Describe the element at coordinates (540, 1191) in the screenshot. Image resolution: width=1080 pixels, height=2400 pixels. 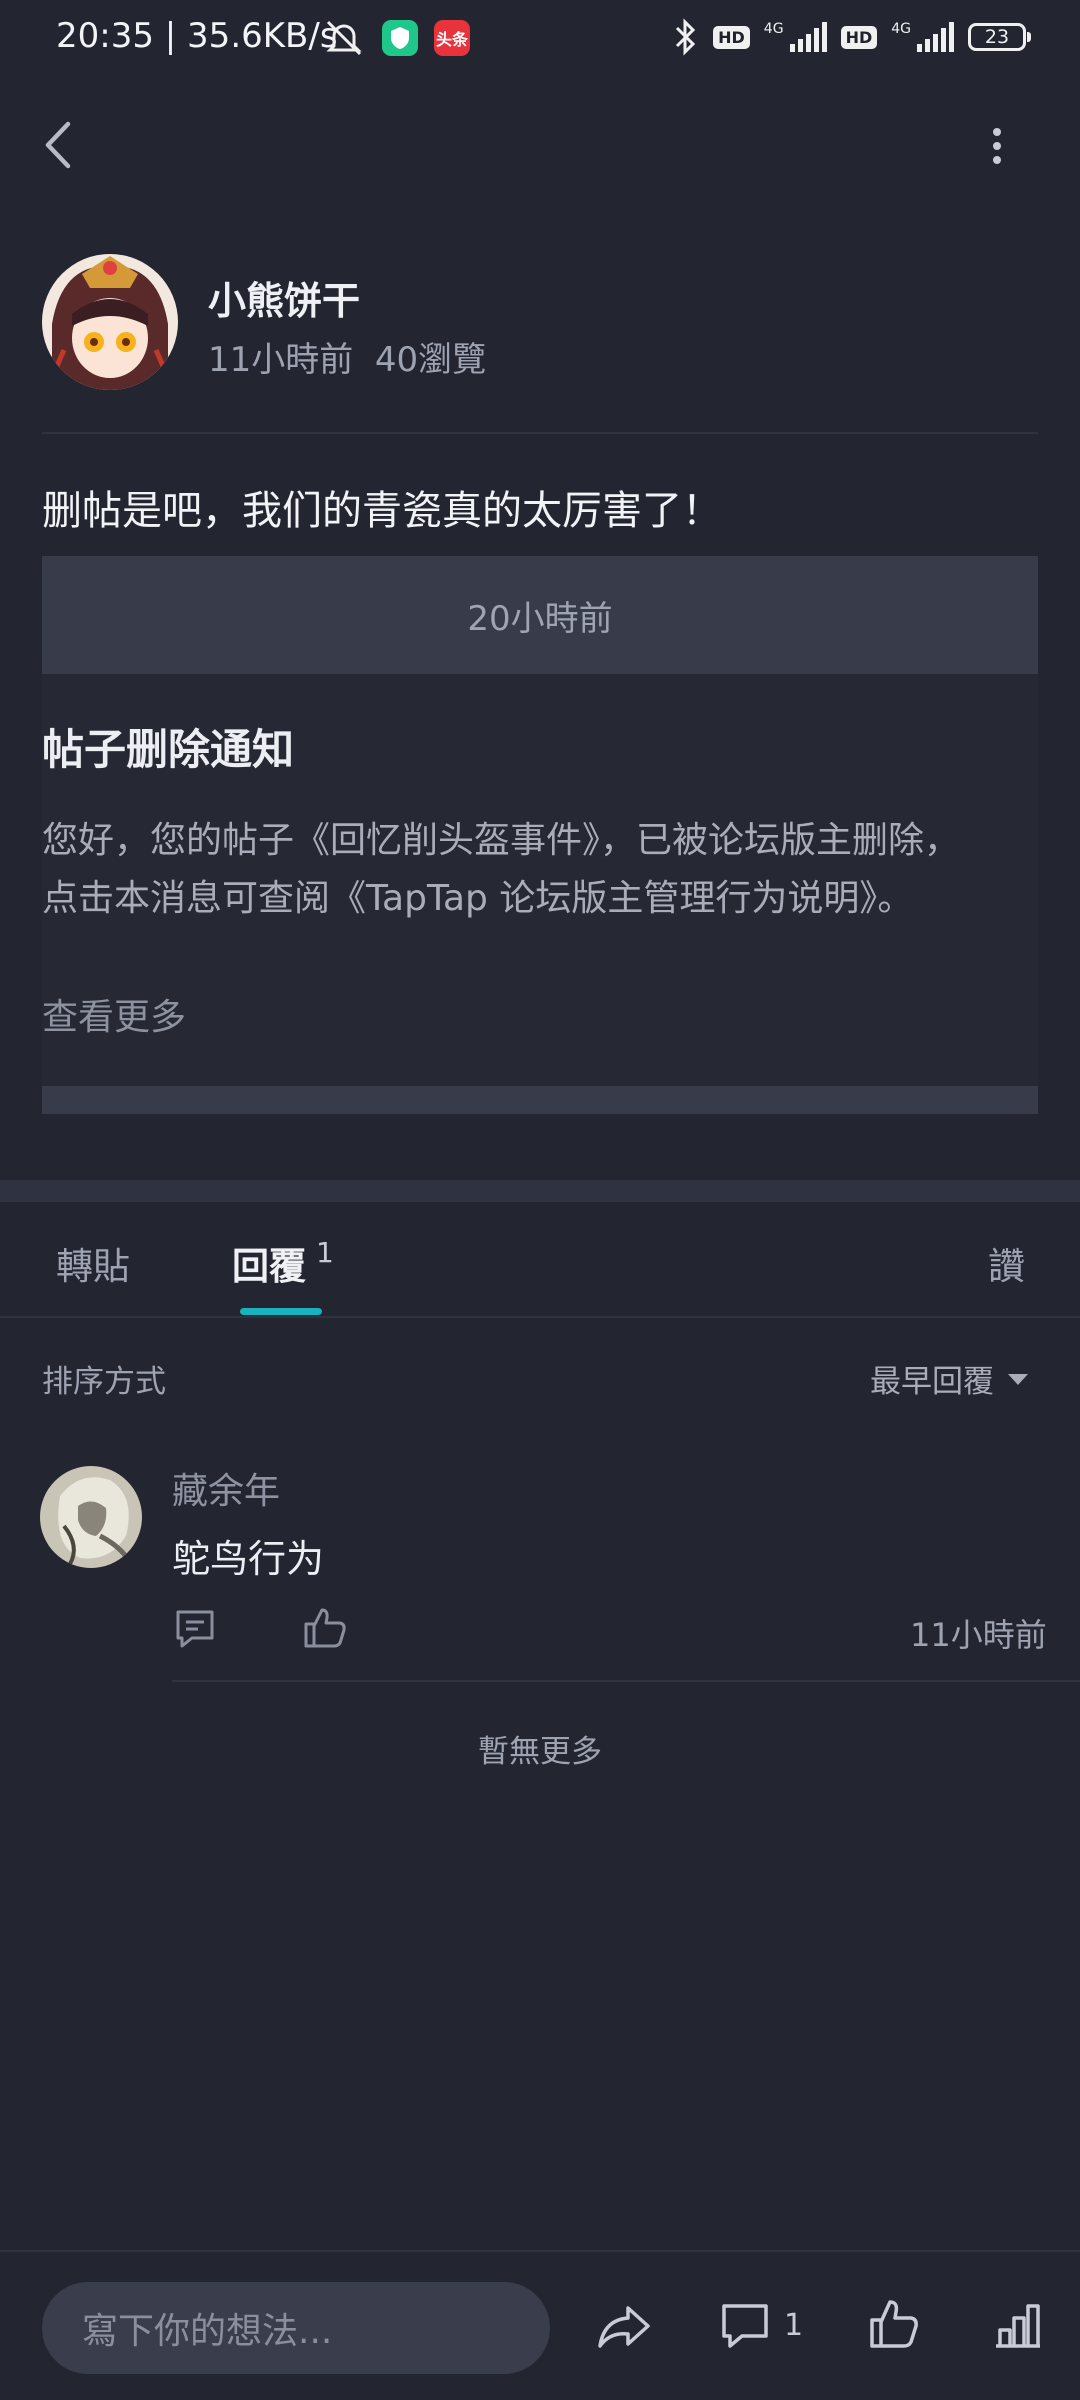
I see `section-separator` at that location.